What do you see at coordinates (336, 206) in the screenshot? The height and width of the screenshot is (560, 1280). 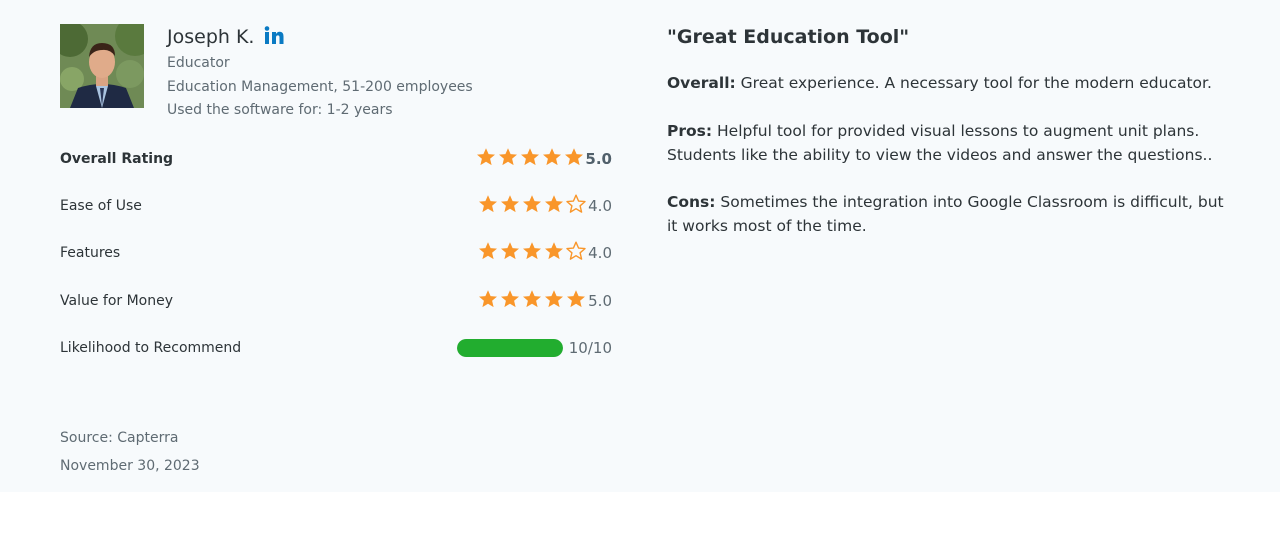 I see `rating-ease-of-use: Ease of Use 4.0` at bounding box center [336, 206].